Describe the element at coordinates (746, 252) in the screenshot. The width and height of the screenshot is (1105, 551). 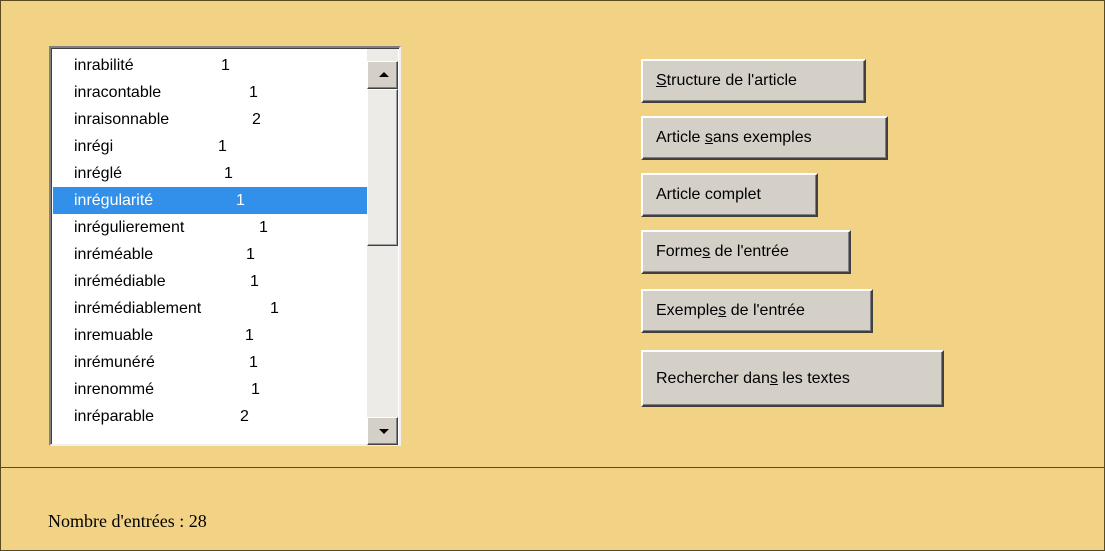
I see `entry-forms-button: Formes de l'entrée` at that location.